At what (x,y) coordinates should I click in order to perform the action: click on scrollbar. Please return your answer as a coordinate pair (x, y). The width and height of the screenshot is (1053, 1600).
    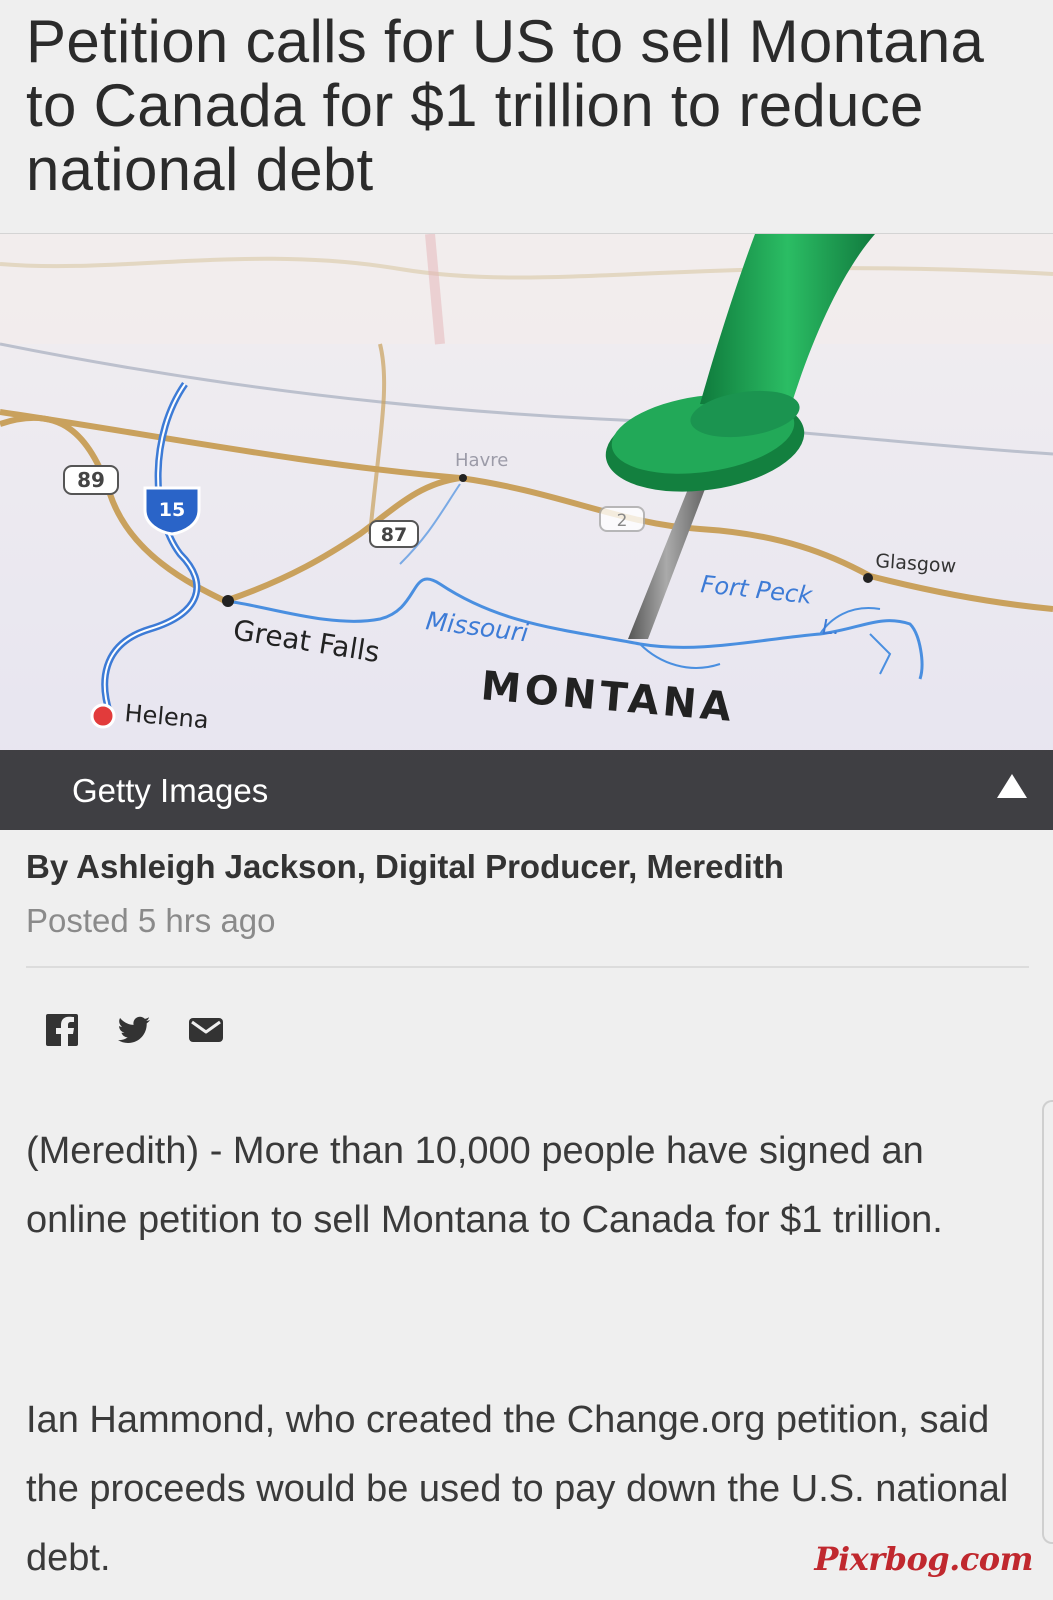
    Looking at the image, I should click on (1047, 1322).